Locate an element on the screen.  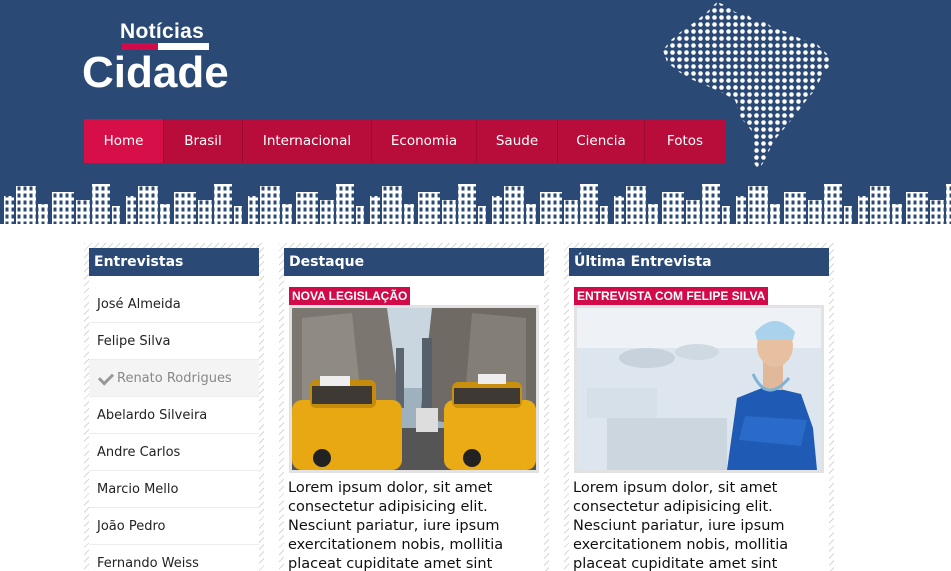
nav-internacional: Internacional is located at coordinates (307, 141).